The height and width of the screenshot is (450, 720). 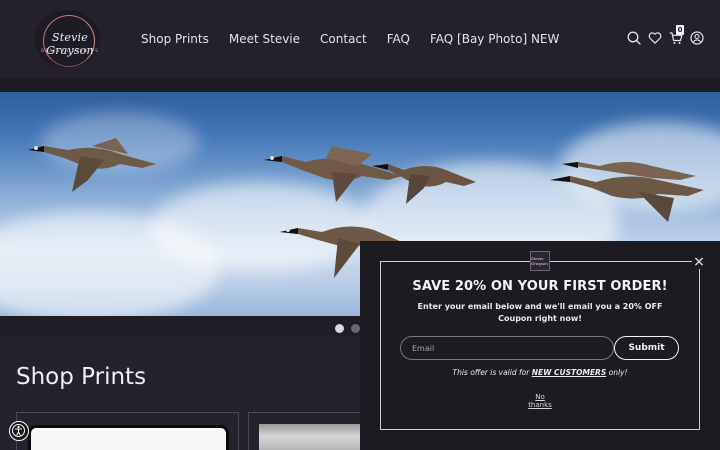 I want to click on header-divider, so click(x=360, y=85).